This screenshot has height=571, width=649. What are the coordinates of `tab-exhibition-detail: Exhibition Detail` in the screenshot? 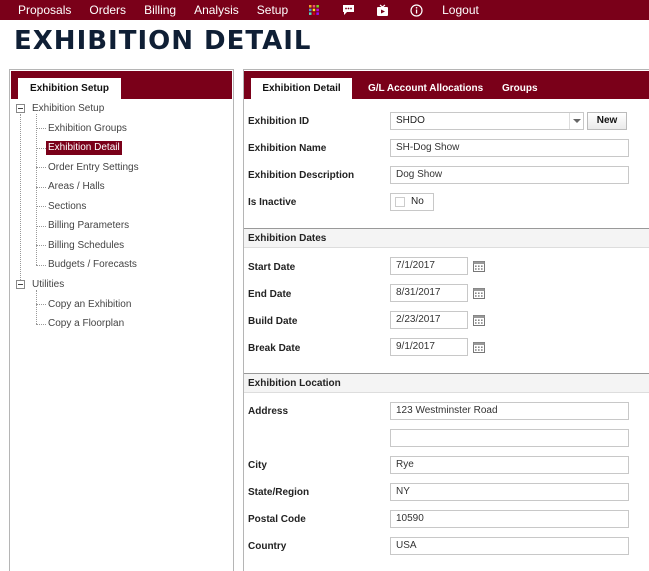 It's located at (301, 88).